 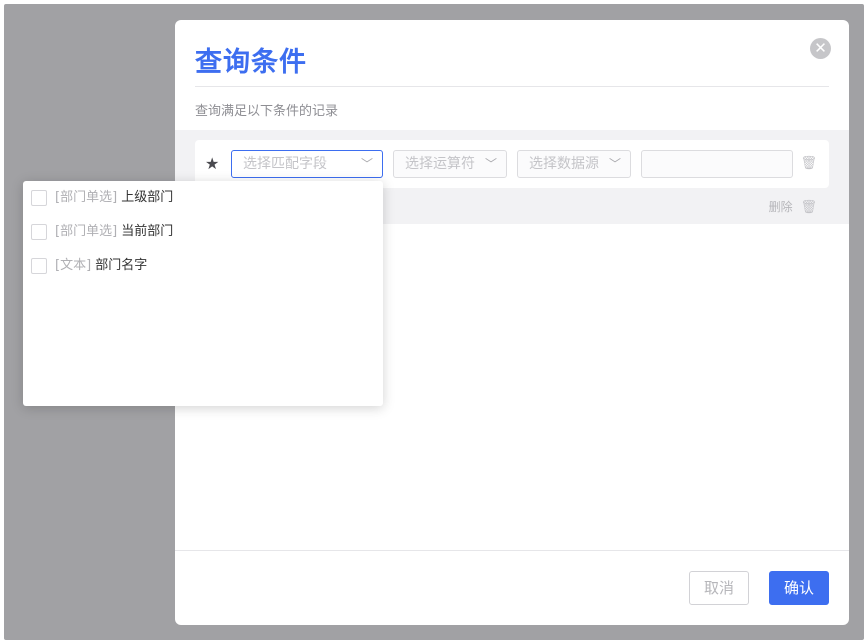 What do you see at coordinates (181, 232) in the screenshot?
I see `list-item: [部门单选] 当前部门` at bounding box center [181, 232].